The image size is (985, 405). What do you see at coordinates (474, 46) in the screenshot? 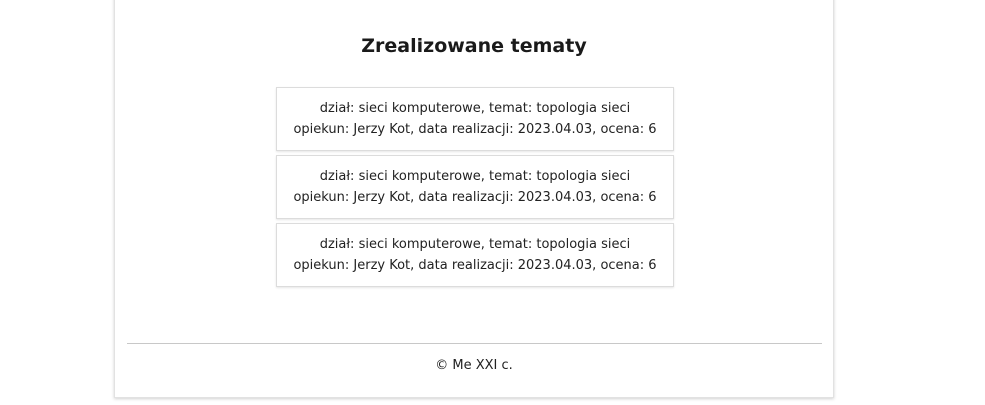
I see `page-title: Zrealizowane tematy` at bounding box center [474, 46].